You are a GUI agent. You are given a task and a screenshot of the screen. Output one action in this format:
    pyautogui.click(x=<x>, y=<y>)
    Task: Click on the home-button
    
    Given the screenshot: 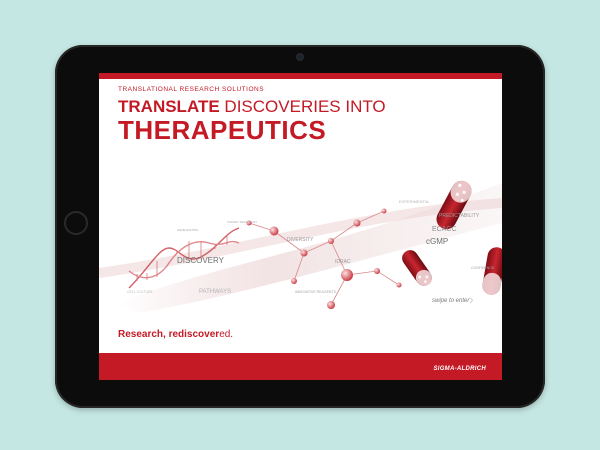 What is the action you would take?
    pyautogui.click(x=76, y=223)
    